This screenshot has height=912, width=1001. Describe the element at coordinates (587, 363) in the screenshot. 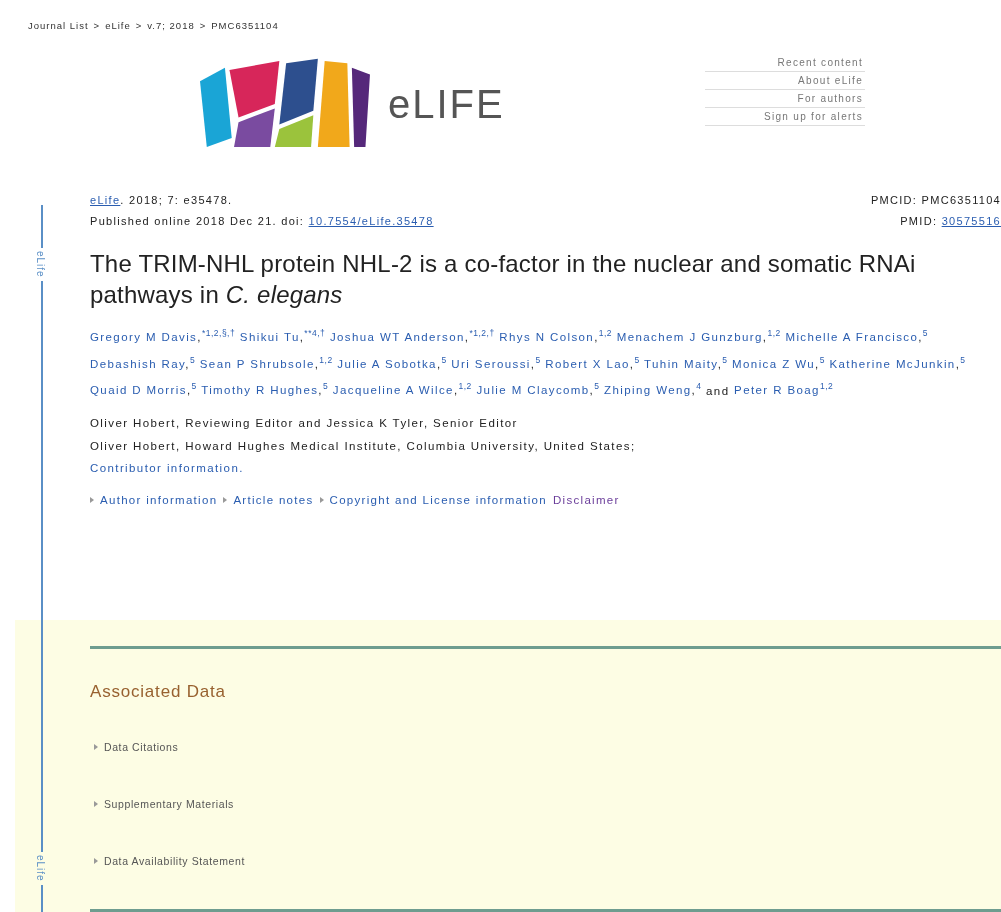

I see `author-link: Robert X Lao` at that location.